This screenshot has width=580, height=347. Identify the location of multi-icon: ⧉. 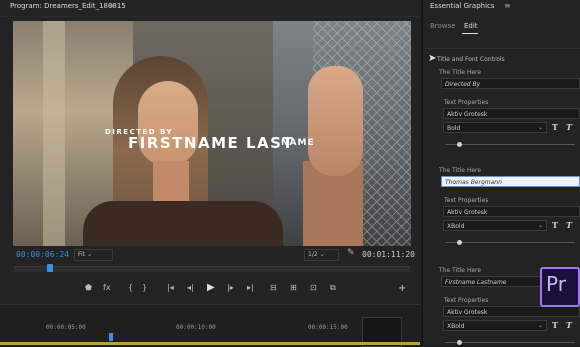
(333, 288).